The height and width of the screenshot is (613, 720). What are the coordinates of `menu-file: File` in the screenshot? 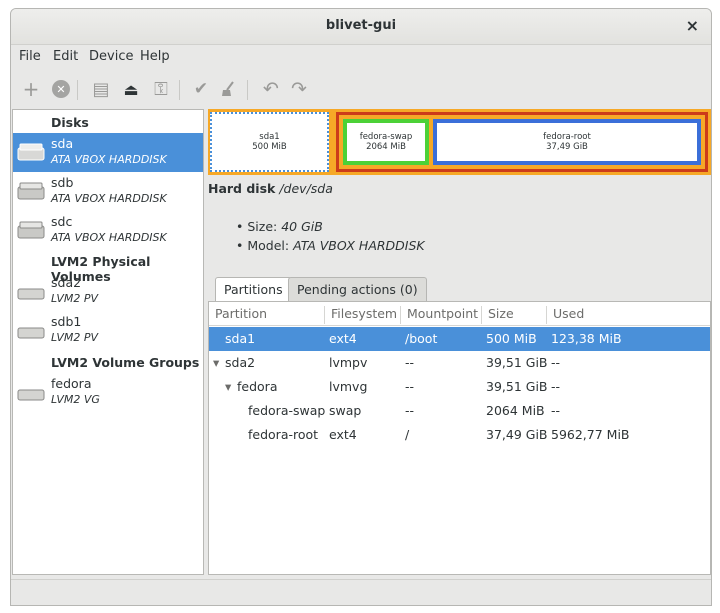 It's located at (30, 56).